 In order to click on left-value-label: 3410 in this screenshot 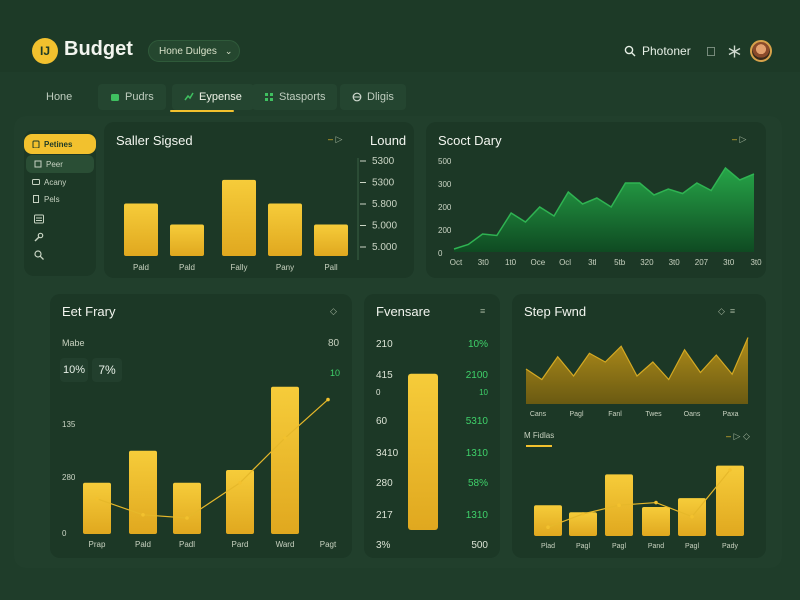, I will do `click(387, 453)`.